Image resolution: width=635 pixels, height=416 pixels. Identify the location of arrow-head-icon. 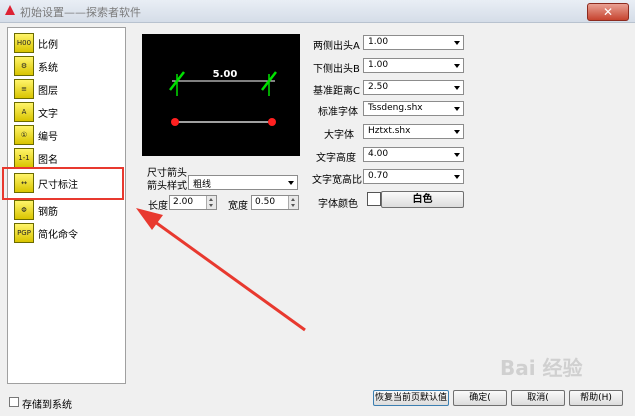
(149, 219).